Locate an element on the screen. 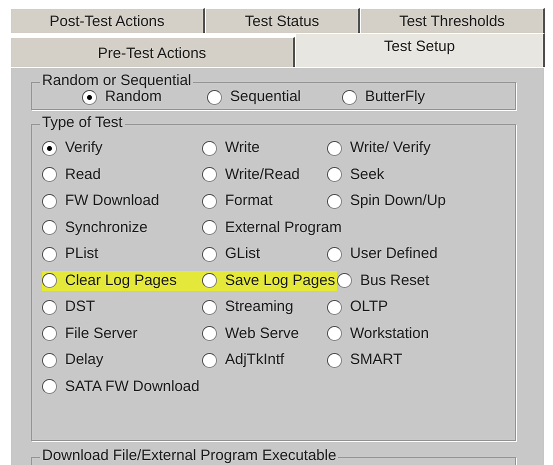 This screenshot has height=465, width=553. option-label: DST is located at coordinates (80, 307).